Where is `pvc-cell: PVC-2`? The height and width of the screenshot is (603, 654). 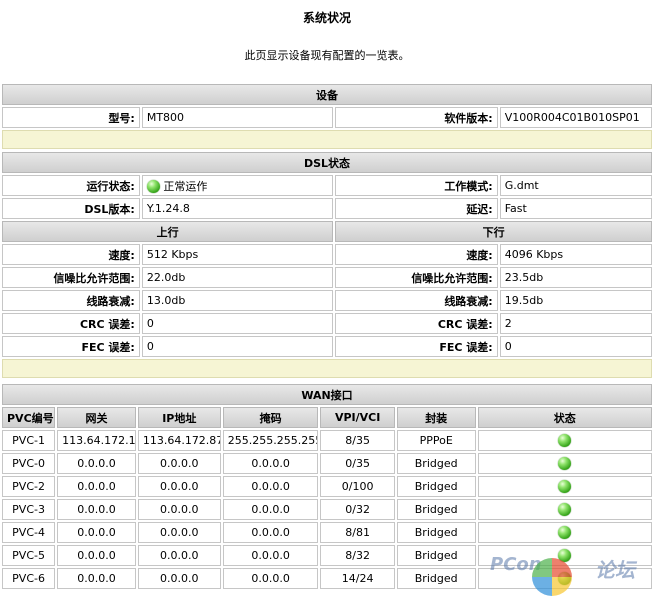 pvc-cell: PVC-2 is located at coordinates (29, 486).